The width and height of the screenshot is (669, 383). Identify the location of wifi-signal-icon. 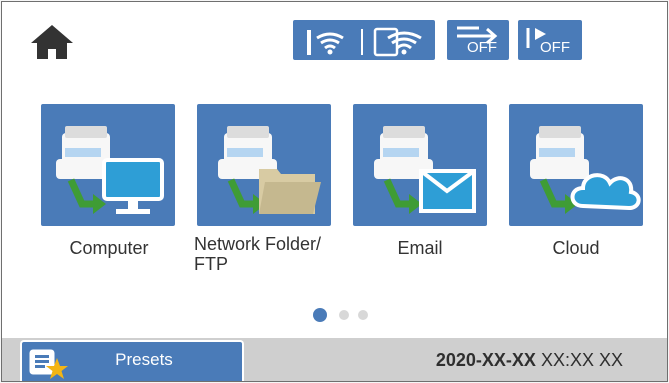
(364, 42).